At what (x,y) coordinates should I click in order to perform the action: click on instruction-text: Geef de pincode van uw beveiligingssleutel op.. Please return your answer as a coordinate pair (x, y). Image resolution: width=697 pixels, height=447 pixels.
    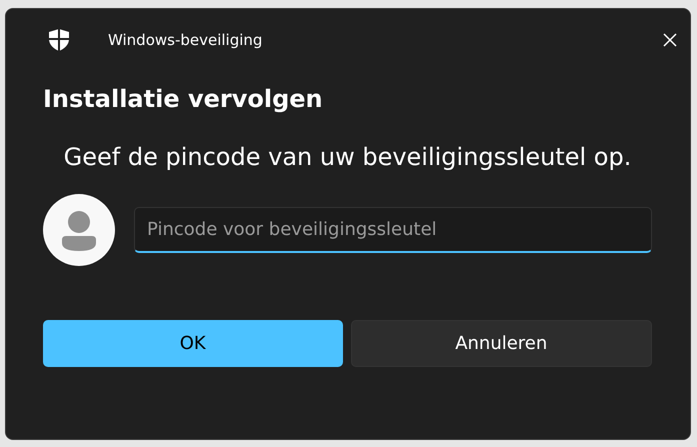
    Looking at the image, I should click on (347, 157).